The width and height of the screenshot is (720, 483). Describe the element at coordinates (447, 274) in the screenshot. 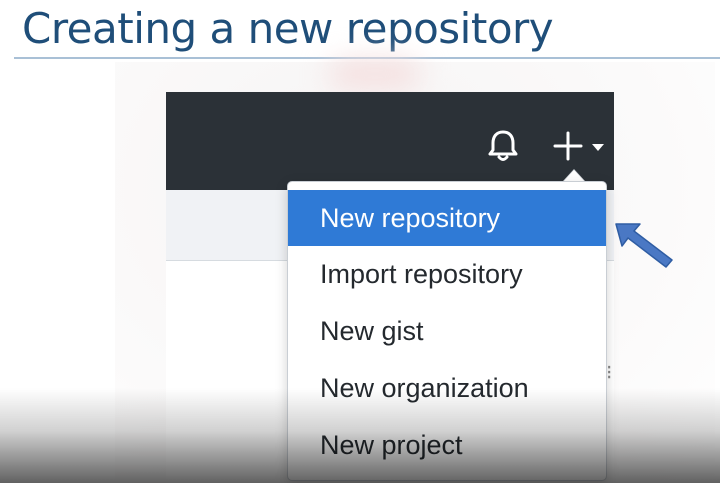

I see `menu-item-import-repository: Import repository` at that location.